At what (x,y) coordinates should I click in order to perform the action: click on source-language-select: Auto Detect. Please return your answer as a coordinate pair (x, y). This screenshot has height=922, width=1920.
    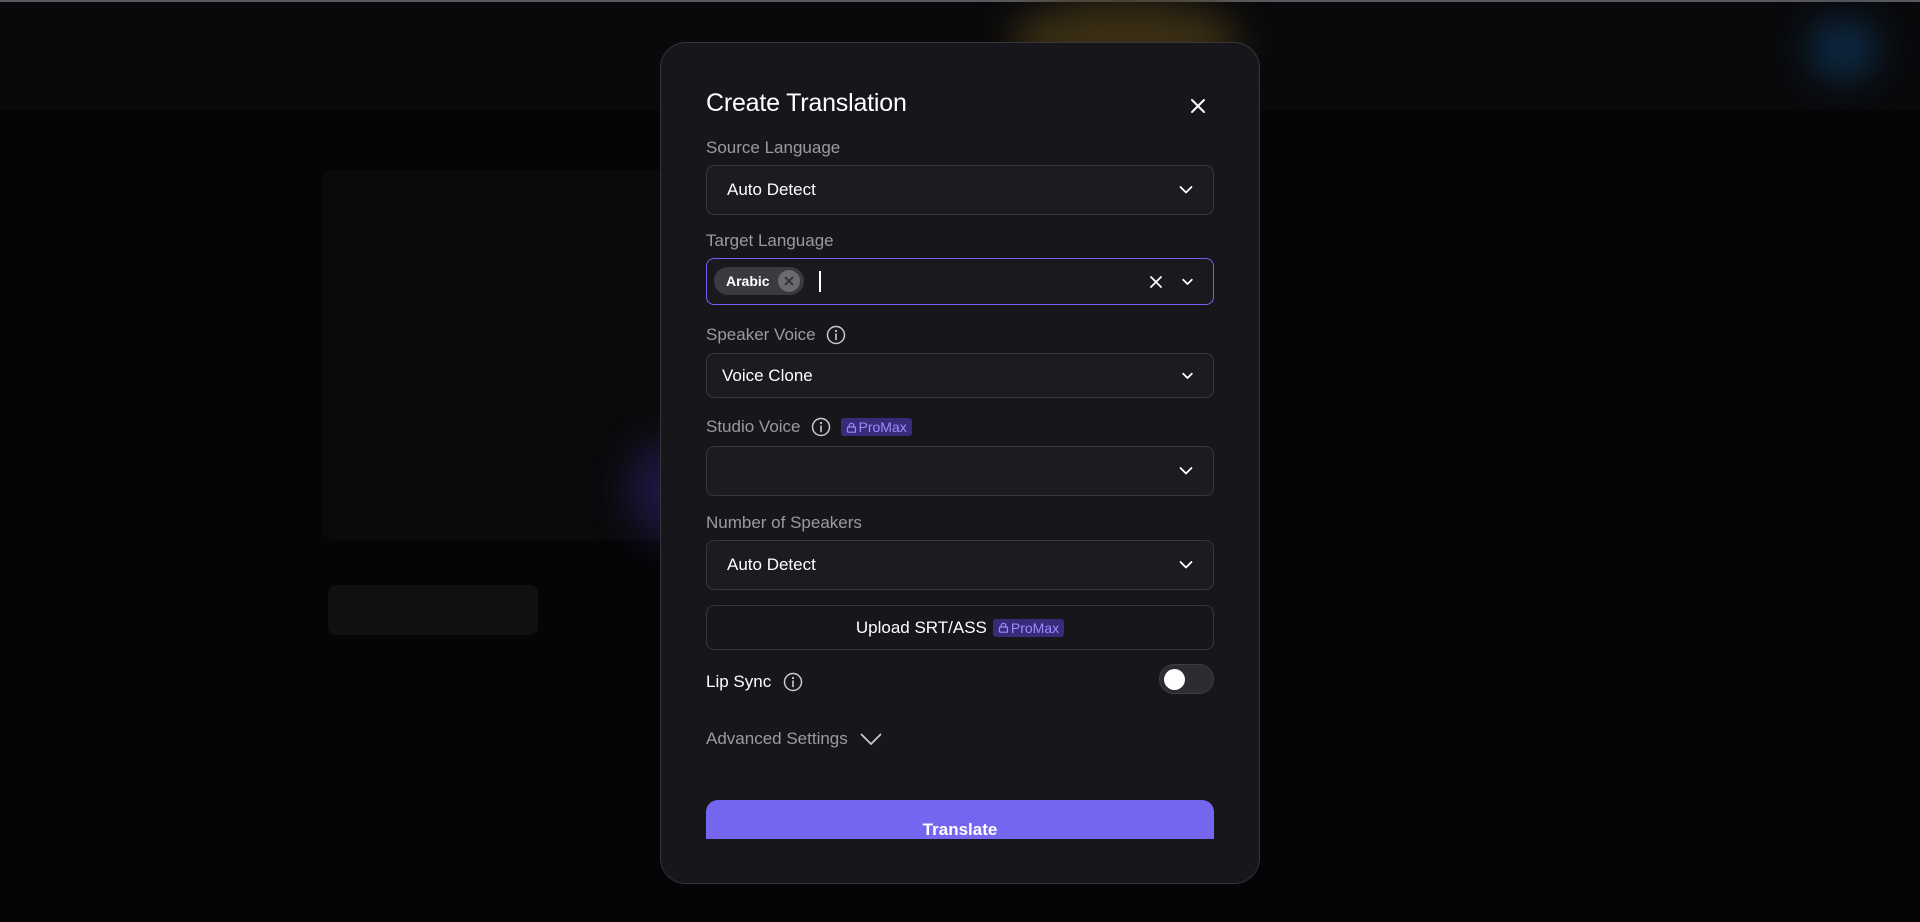
    Looking at the image, I should click on (960, 190).